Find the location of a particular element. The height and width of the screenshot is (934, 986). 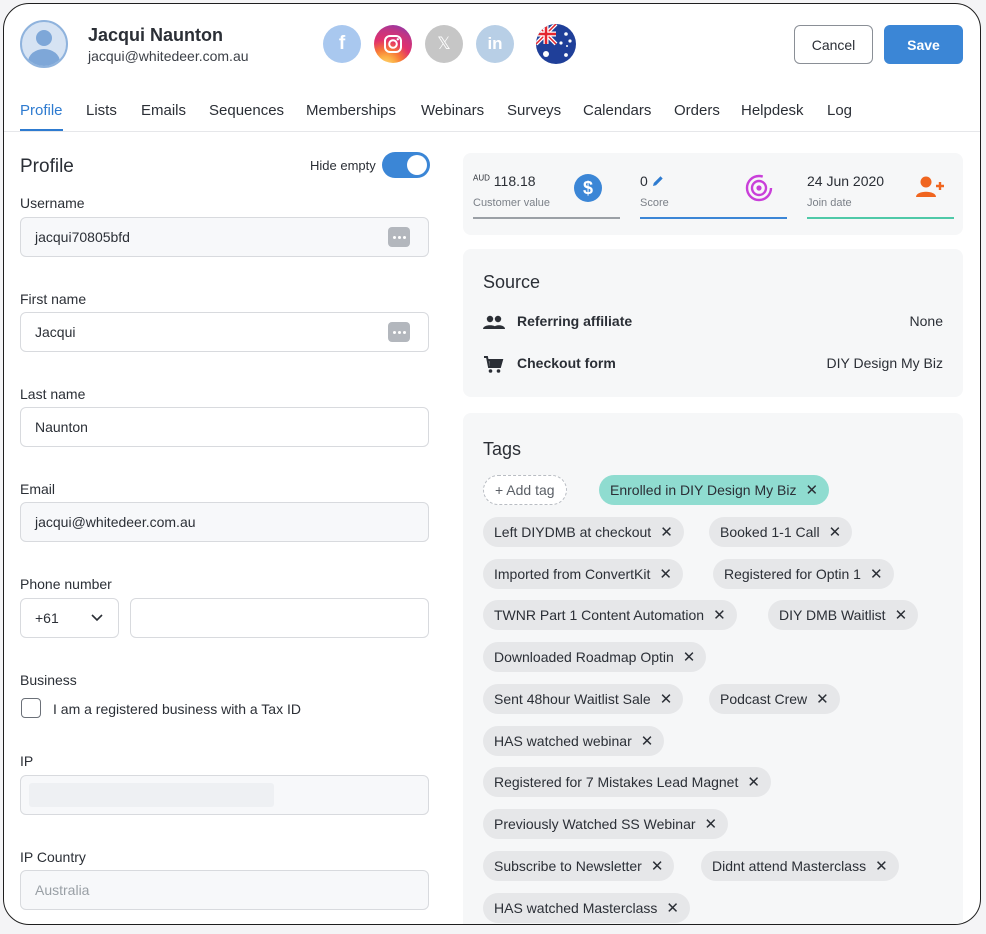

hide-empty-toggle is located at coordinates (406, 165).